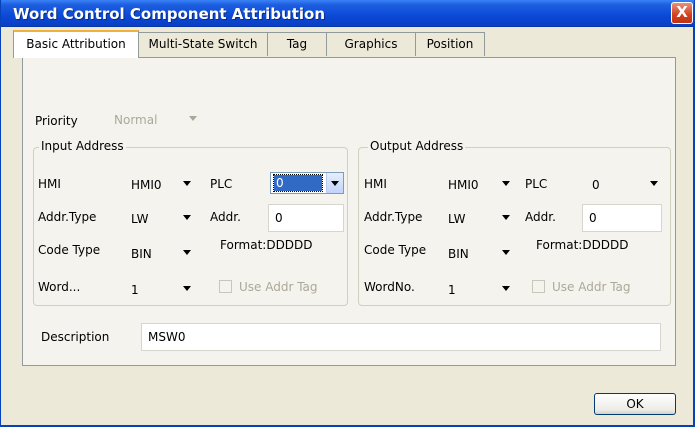 This screenshot has height=427, width=695. What do you see at coordinates (75, 337) in the screenshot?
I see `description-label: Description` at bounding box center [75, 337].